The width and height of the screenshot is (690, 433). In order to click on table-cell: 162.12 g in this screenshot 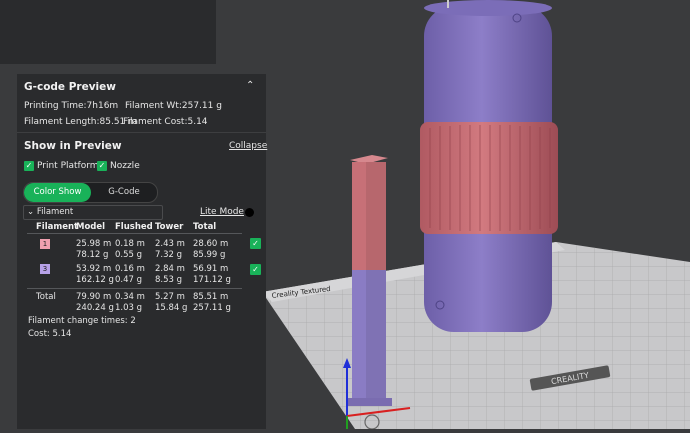, I will do `click(95, 280)`.